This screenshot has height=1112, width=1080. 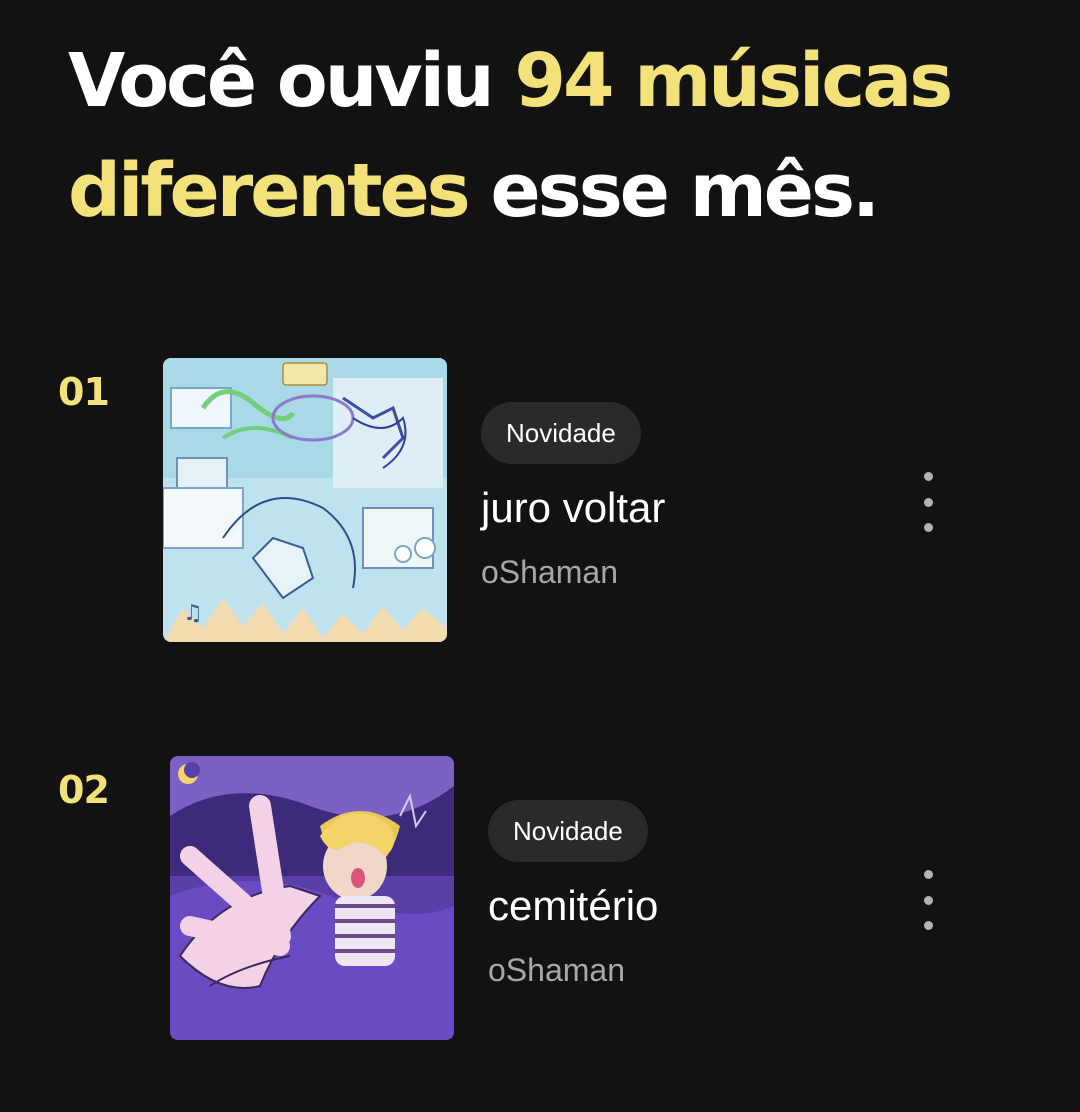 I want to click on track-info: Novidade juro voltar oShaman, so click(x=573, y=497).